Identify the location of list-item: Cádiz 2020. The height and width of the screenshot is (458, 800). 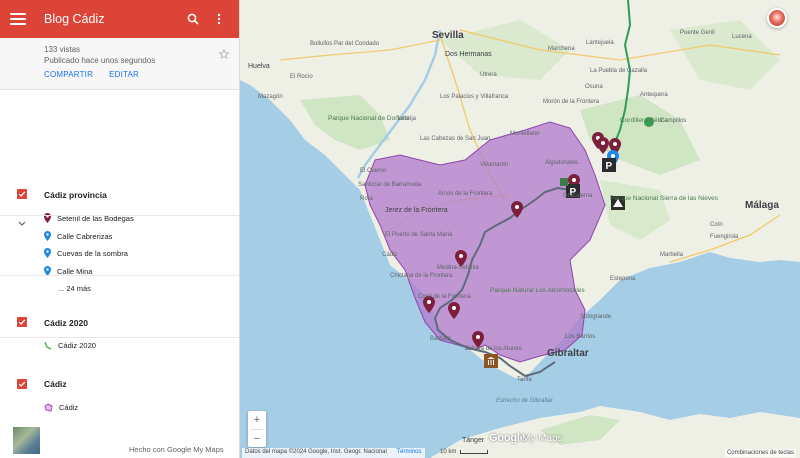
(70, 345).